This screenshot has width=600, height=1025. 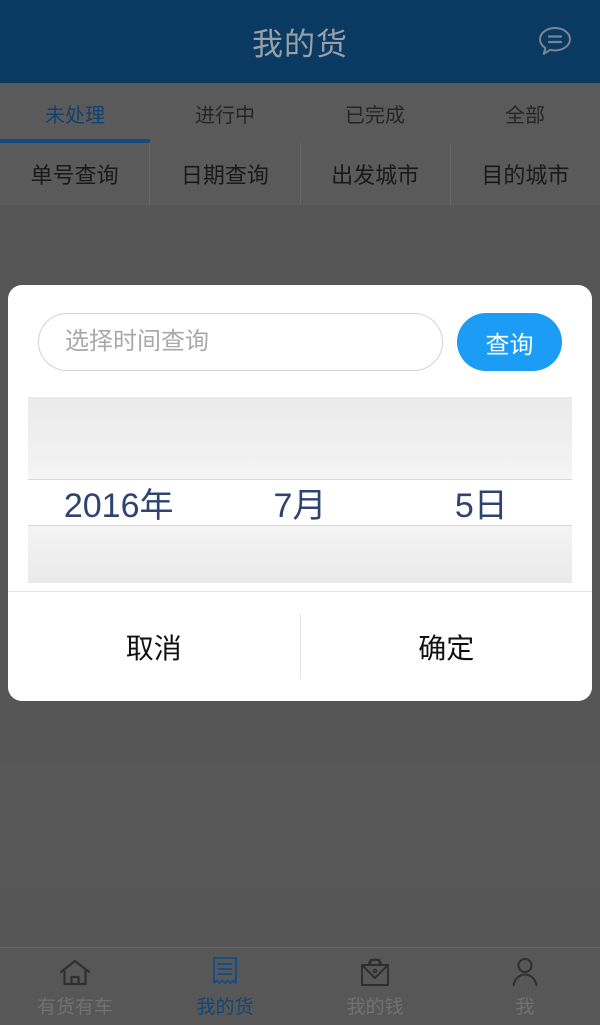 I want to click on picker-item-selected: 5日, so click(x=481, y=502).